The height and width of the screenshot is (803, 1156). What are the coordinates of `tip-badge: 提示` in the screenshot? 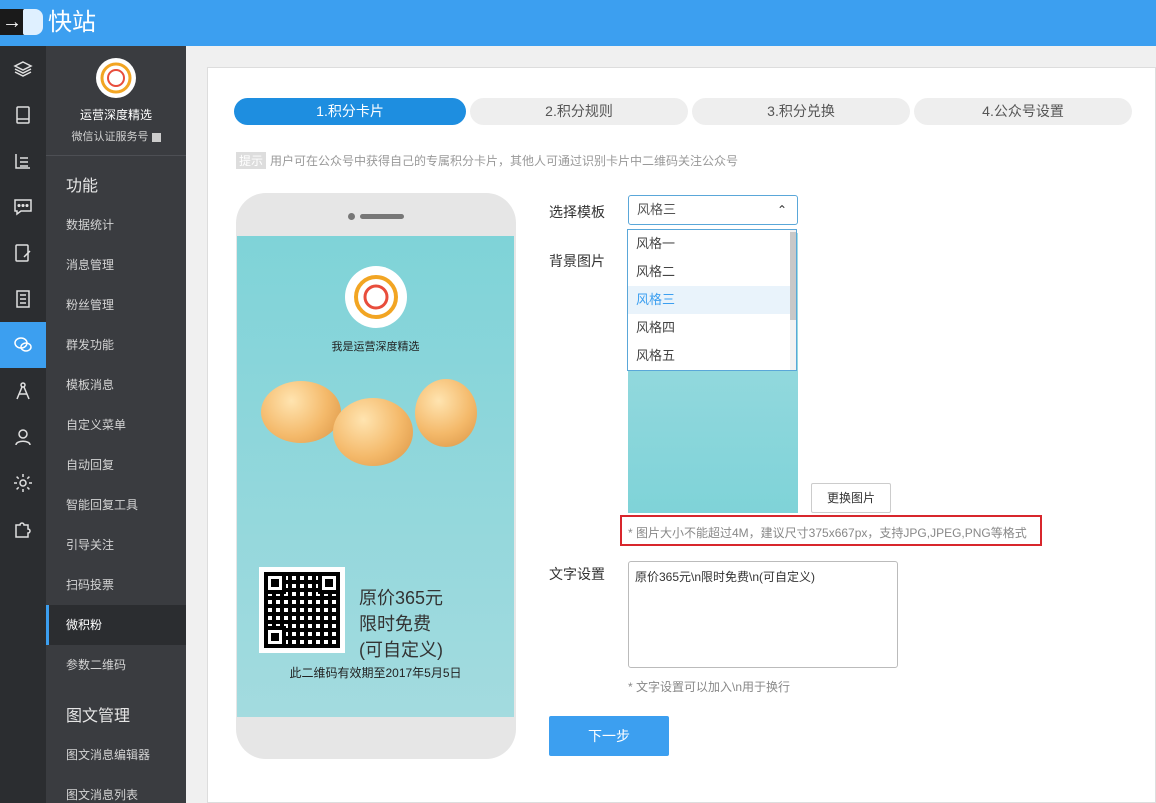 It's located at (251, 160).